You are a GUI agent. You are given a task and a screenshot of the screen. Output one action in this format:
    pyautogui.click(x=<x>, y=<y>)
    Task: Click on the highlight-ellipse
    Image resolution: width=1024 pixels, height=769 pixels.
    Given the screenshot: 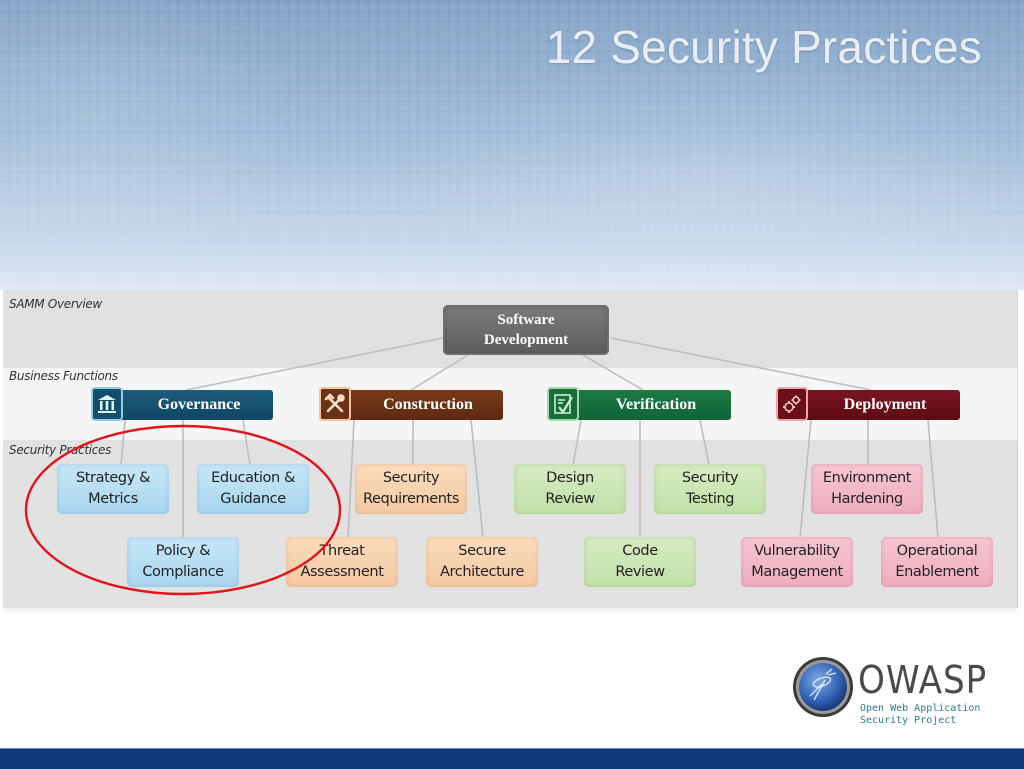 What is the action you would take?
    pyautogui.click(x=183, y=510)
    